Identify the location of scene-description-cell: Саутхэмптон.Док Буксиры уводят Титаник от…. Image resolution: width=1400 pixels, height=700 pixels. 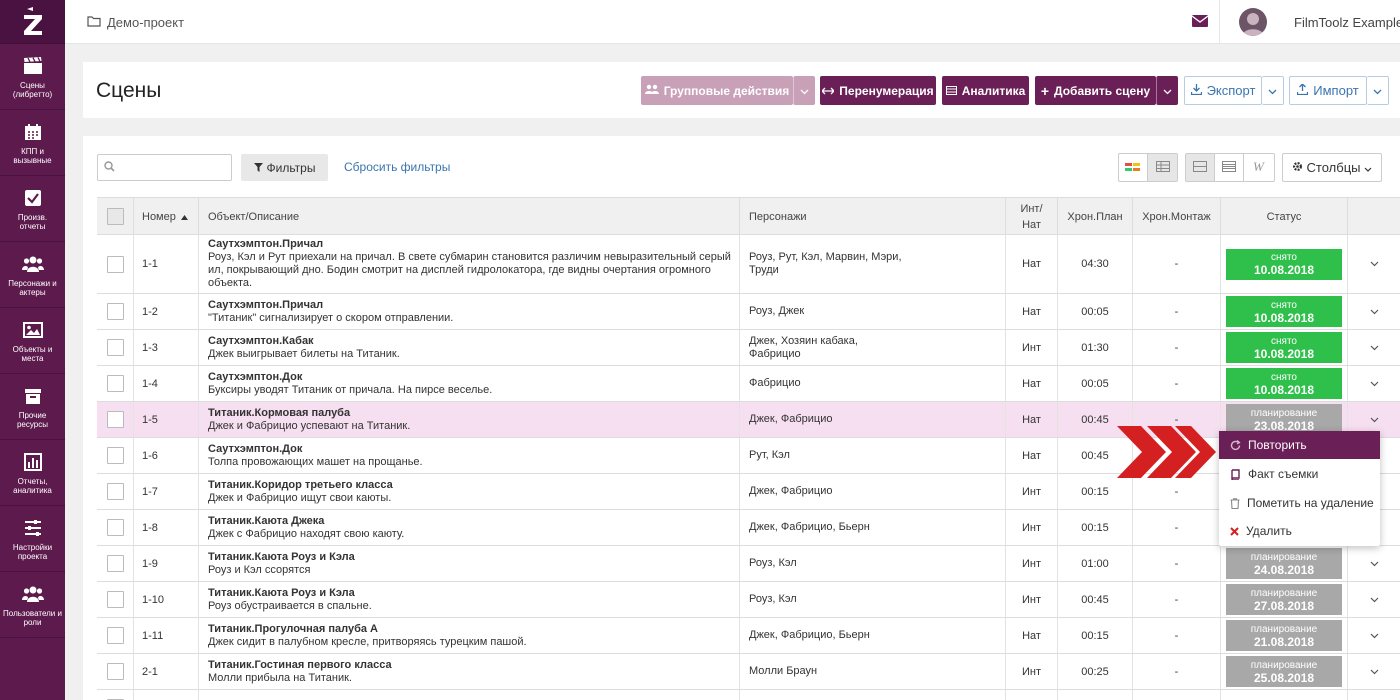
(469, 383).